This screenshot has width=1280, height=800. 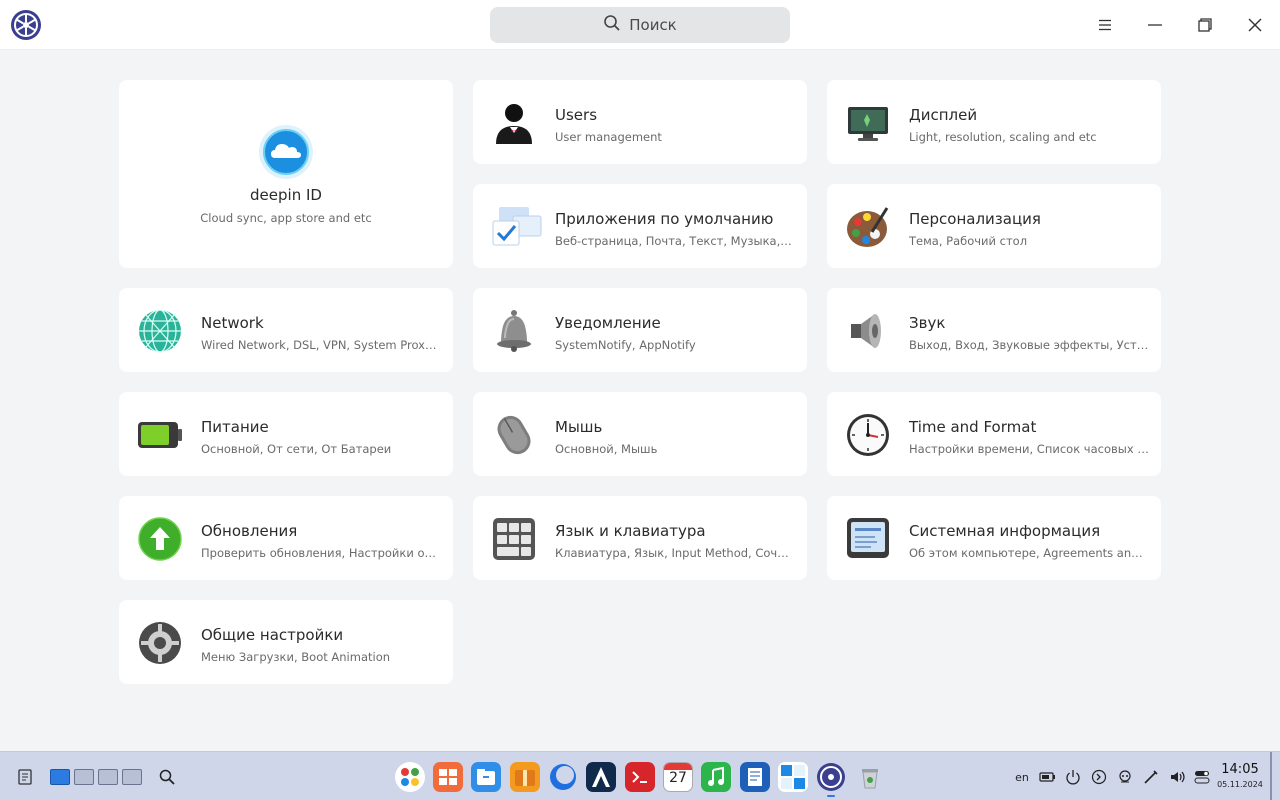 I want to click on close-icon, so click(x=1255, y=25).